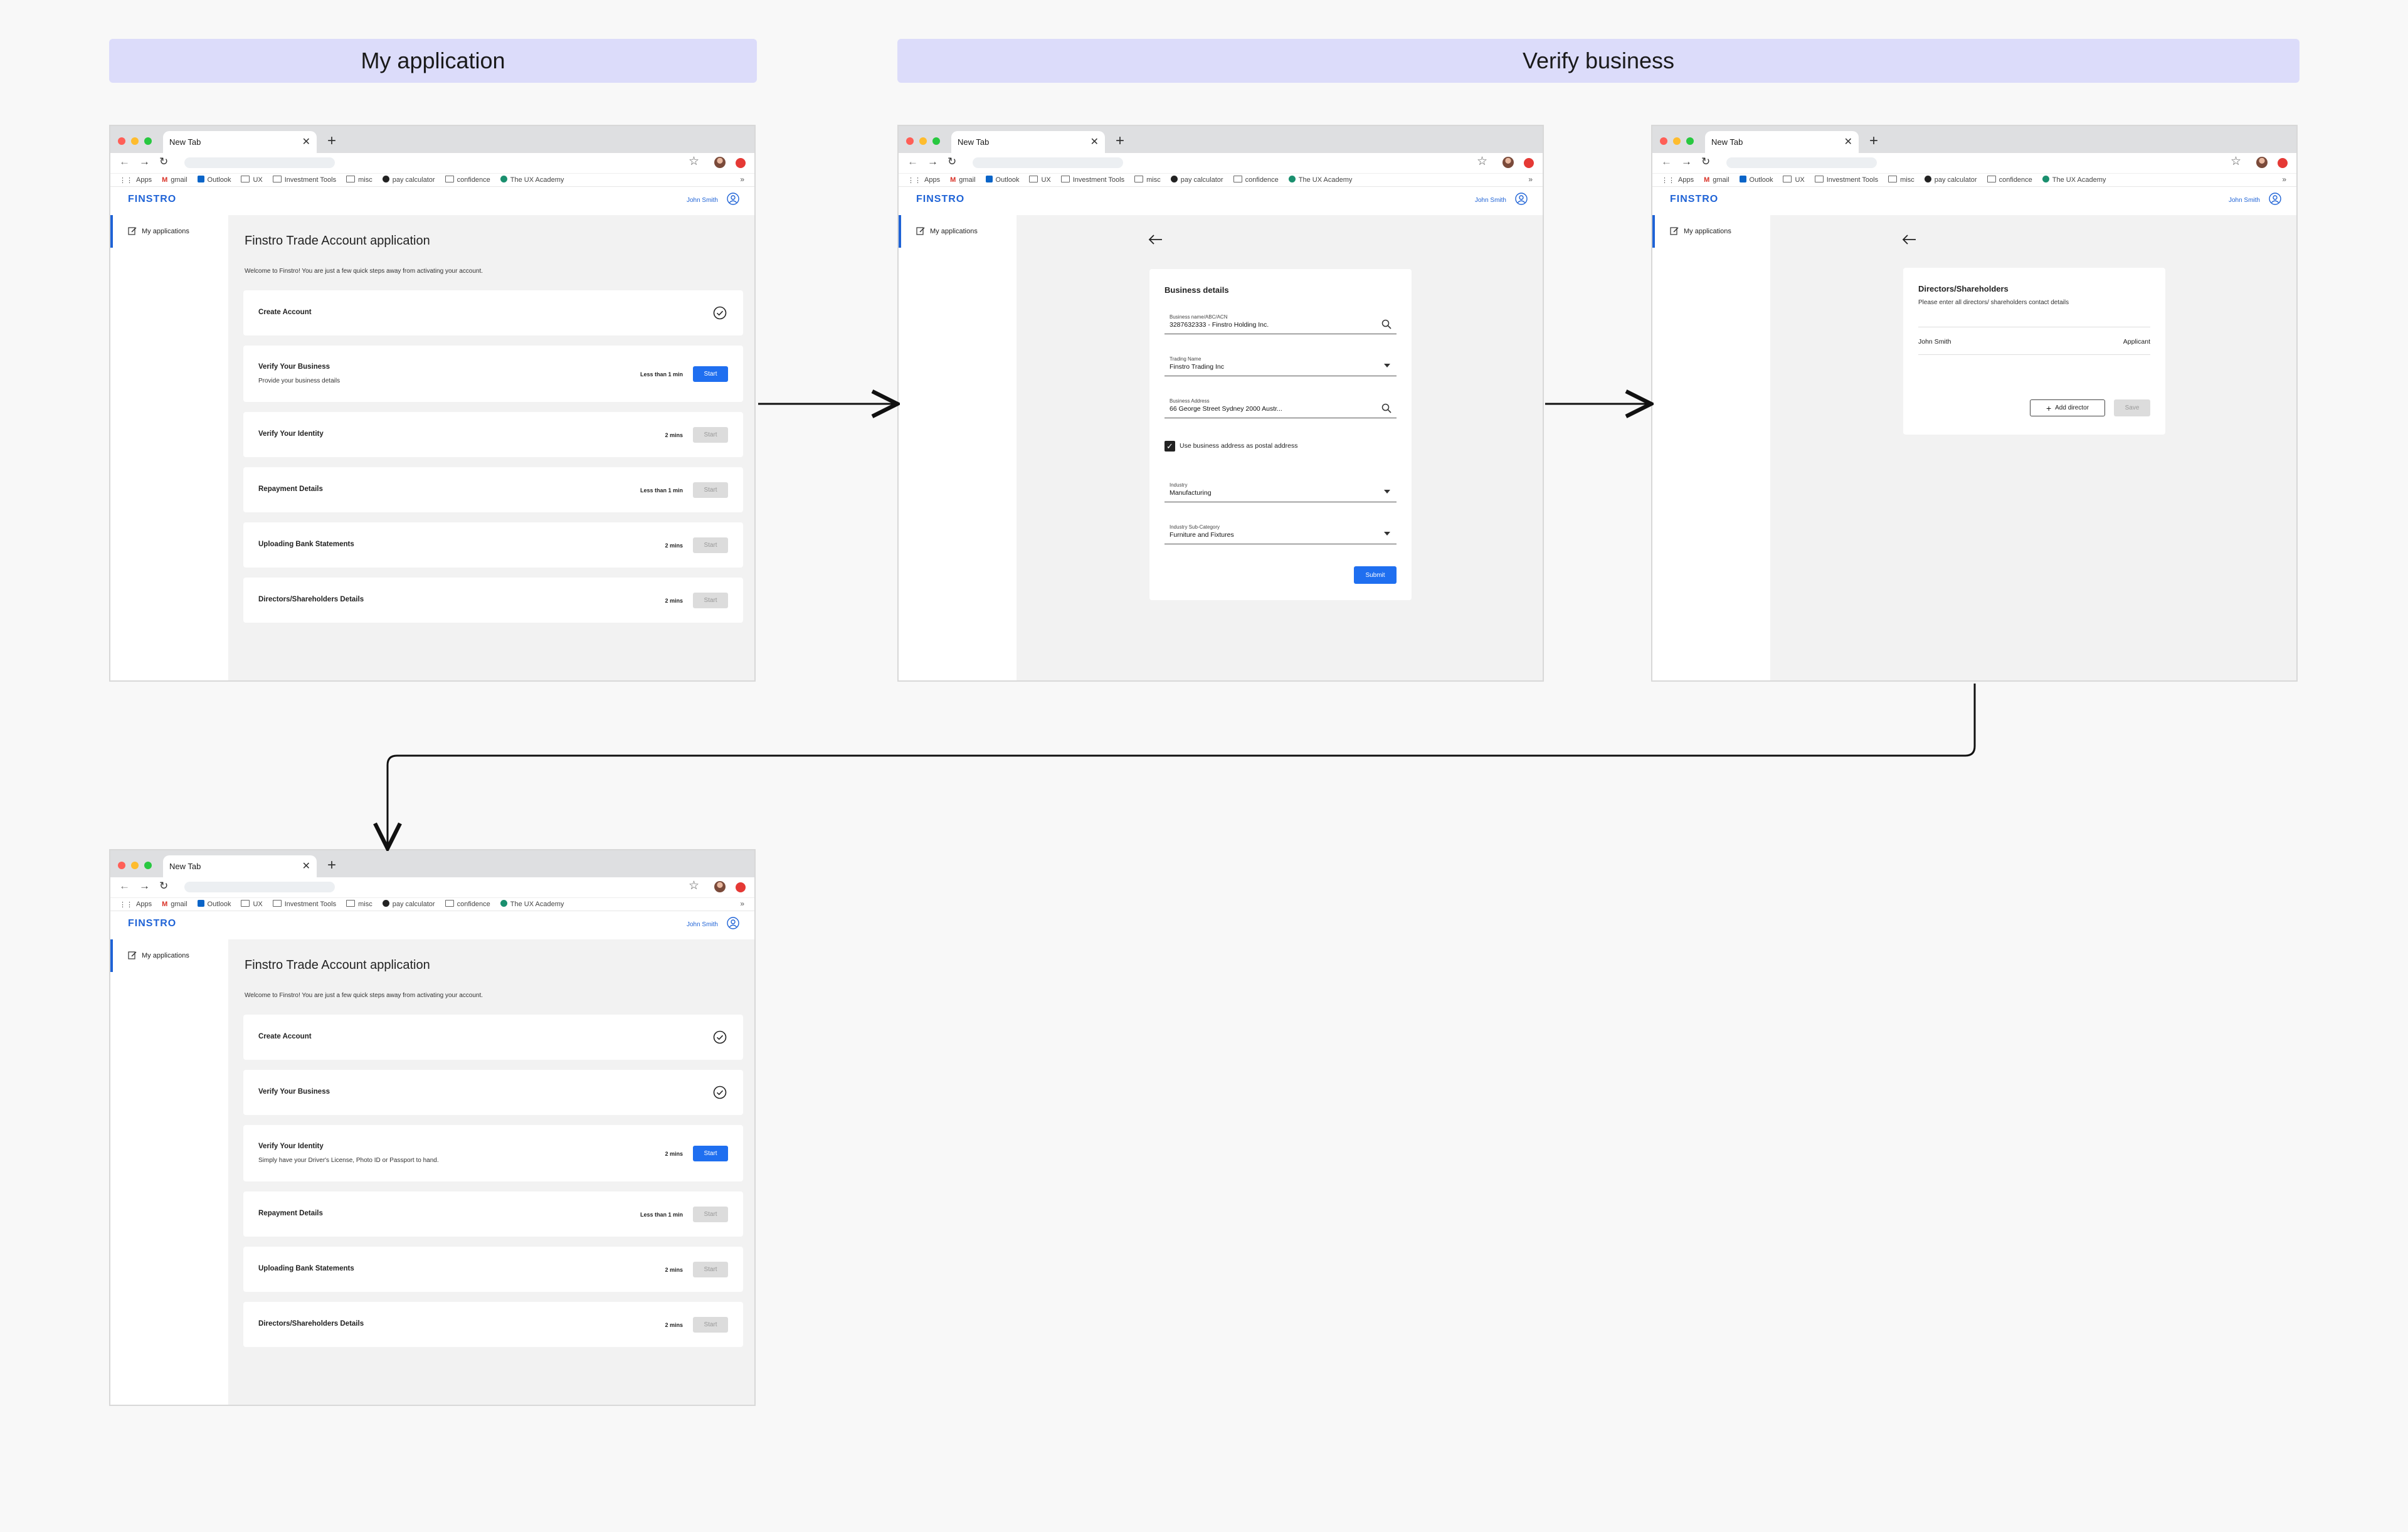 The image size is (2408, 1532). Describe the element at coordinates (1182, 766) in the screenshot. I see `arrow-directors-to-identity` at that location.